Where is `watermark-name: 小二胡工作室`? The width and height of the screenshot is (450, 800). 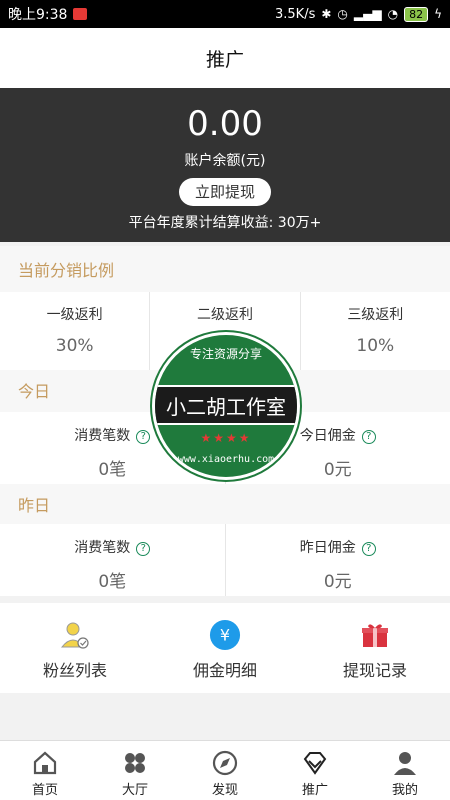 watermark-name: 小二胡工作室 is located at coordinates (226, 405).